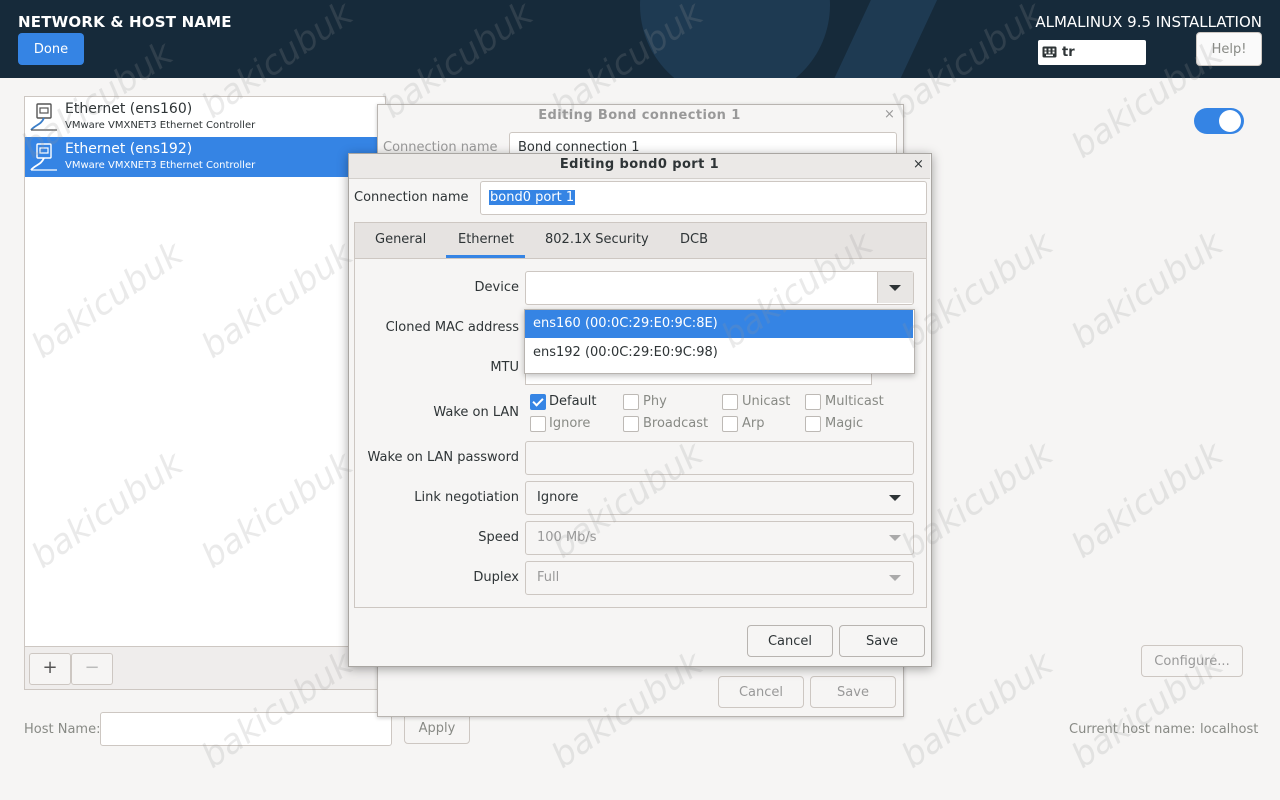 The image size is (1280, 800). What do you see at coordinates (246, 729) in the screenshot?
I see `host-name-input` at bounding box center [246, 729].